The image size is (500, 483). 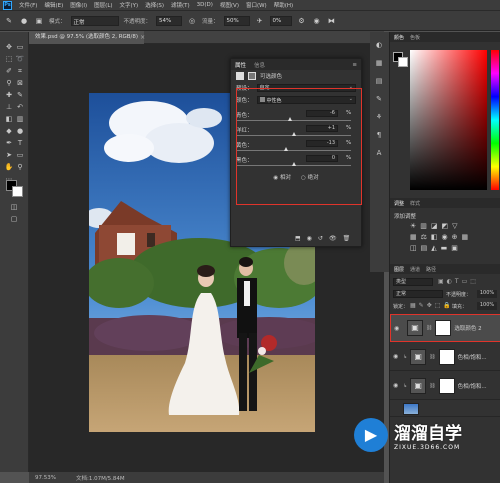 I want to click on tab-info: 信息, so click(x=259, y=65).